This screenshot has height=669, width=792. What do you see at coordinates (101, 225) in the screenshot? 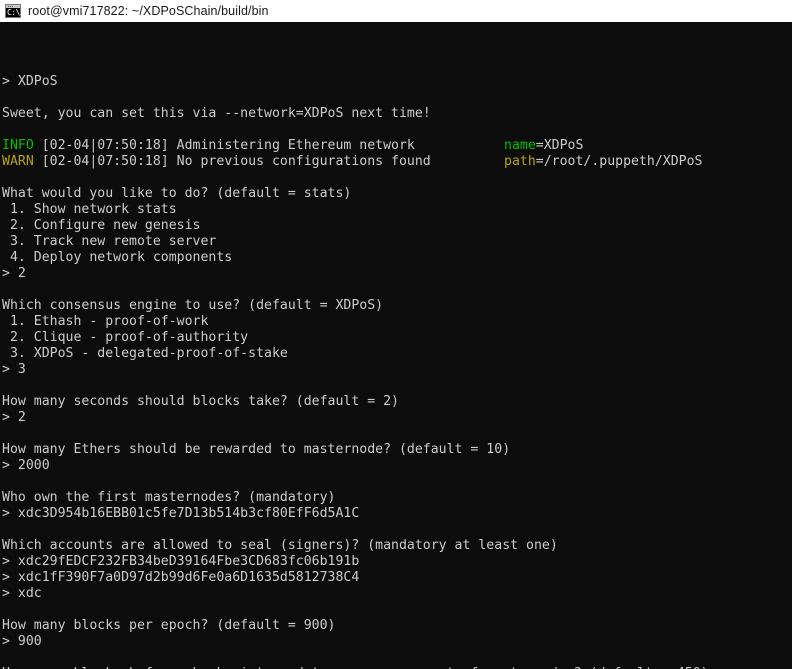
I see `terminal-option: 2. Configure new genesis` at bounding box center [101, 225].